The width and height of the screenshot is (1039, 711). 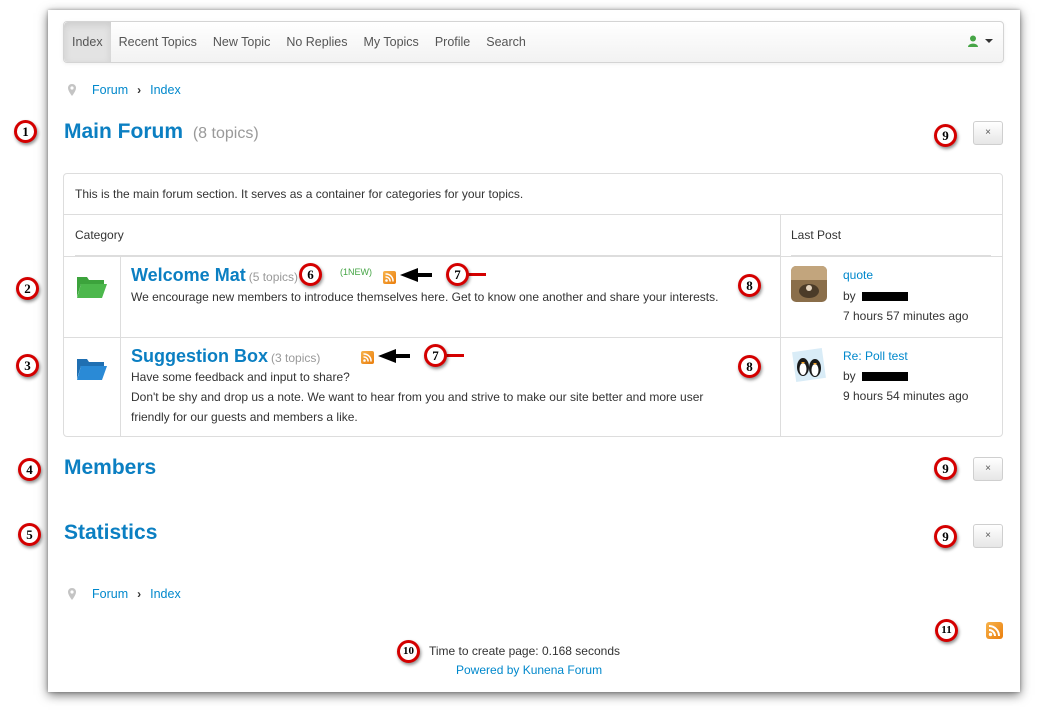 What do you see at coordinates (529, 670) in the screenshot?
I see `powered-by-link: Powered by Kunena Forum` at bounding box center [529, 670].